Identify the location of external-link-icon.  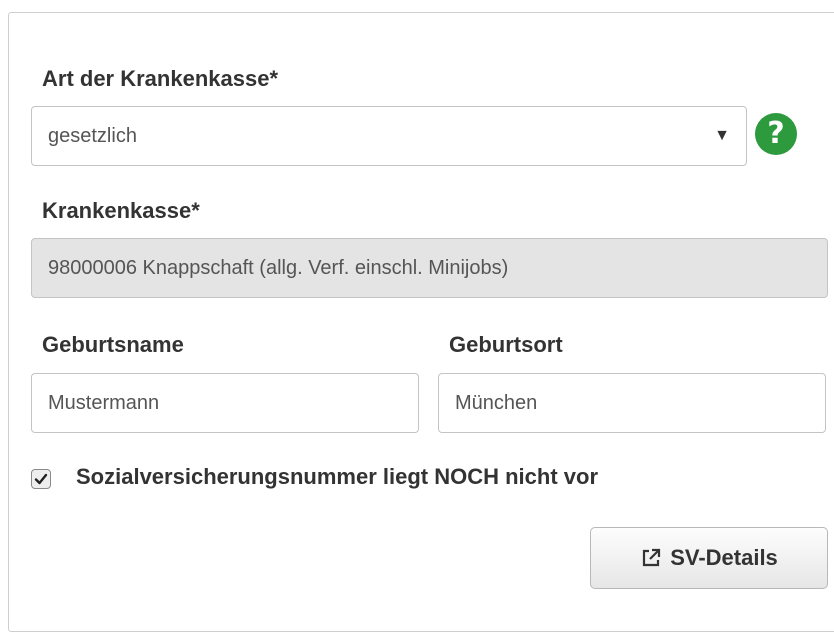
(652, 557).